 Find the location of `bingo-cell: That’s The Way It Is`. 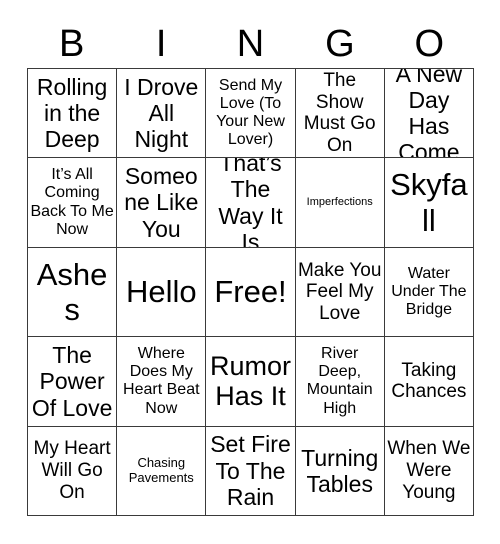

bingo-cell: That’s The Way It Is is located at coordinates (251, 203).